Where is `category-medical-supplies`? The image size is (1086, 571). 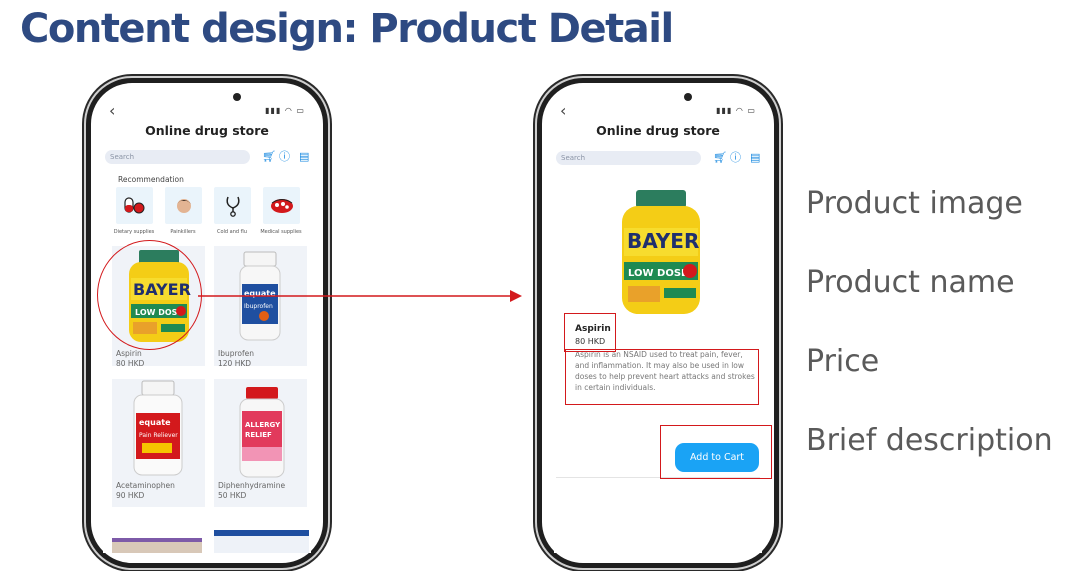
category-medical-supplies is located at coordinates (281, 205).